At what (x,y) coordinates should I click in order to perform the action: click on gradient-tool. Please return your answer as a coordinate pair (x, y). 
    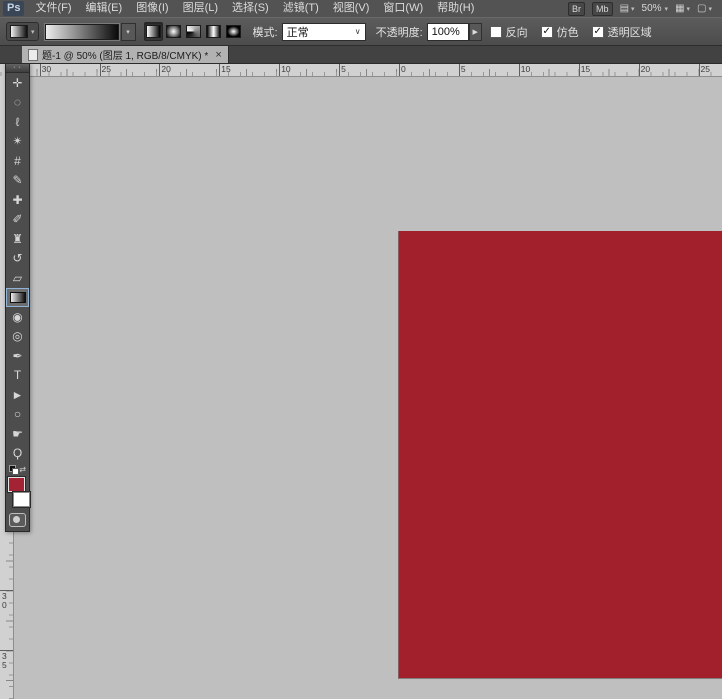
    Looking at the image, I should click on (17, 297).